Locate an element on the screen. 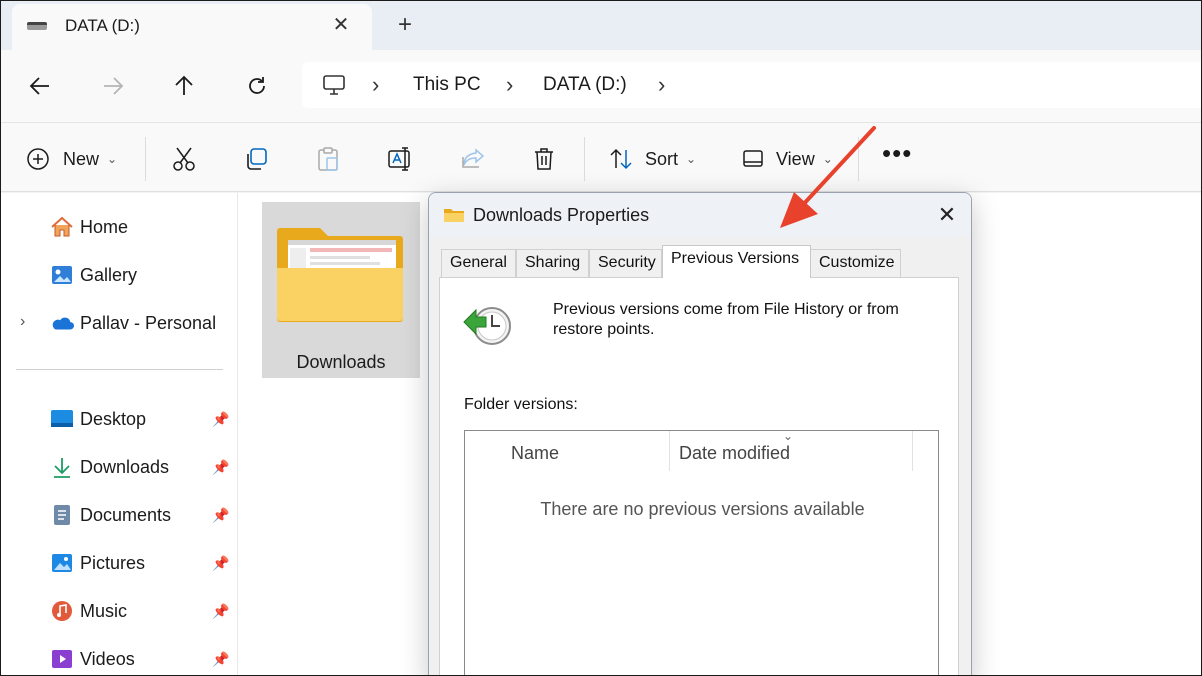 The width and height of the screenshot is (1202, 676). breadcrumb-this-pc: This PC is located at coordinates (447, 85).